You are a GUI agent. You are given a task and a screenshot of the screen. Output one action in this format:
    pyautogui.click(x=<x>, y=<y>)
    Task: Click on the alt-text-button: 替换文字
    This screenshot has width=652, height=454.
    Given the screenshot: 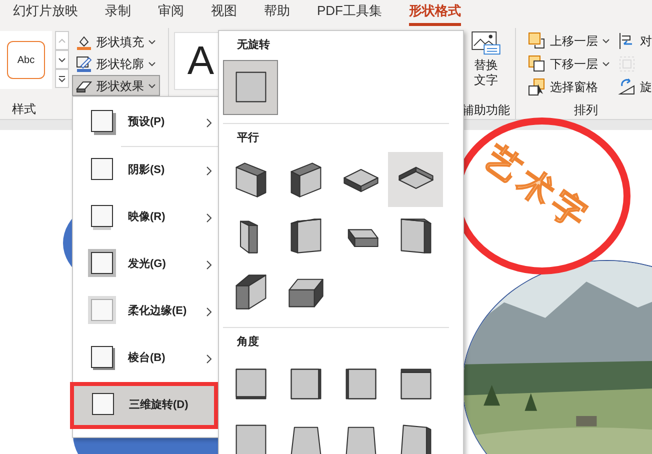 What is the action you would take?
    pyautogui.click(x=485, y=73)
    